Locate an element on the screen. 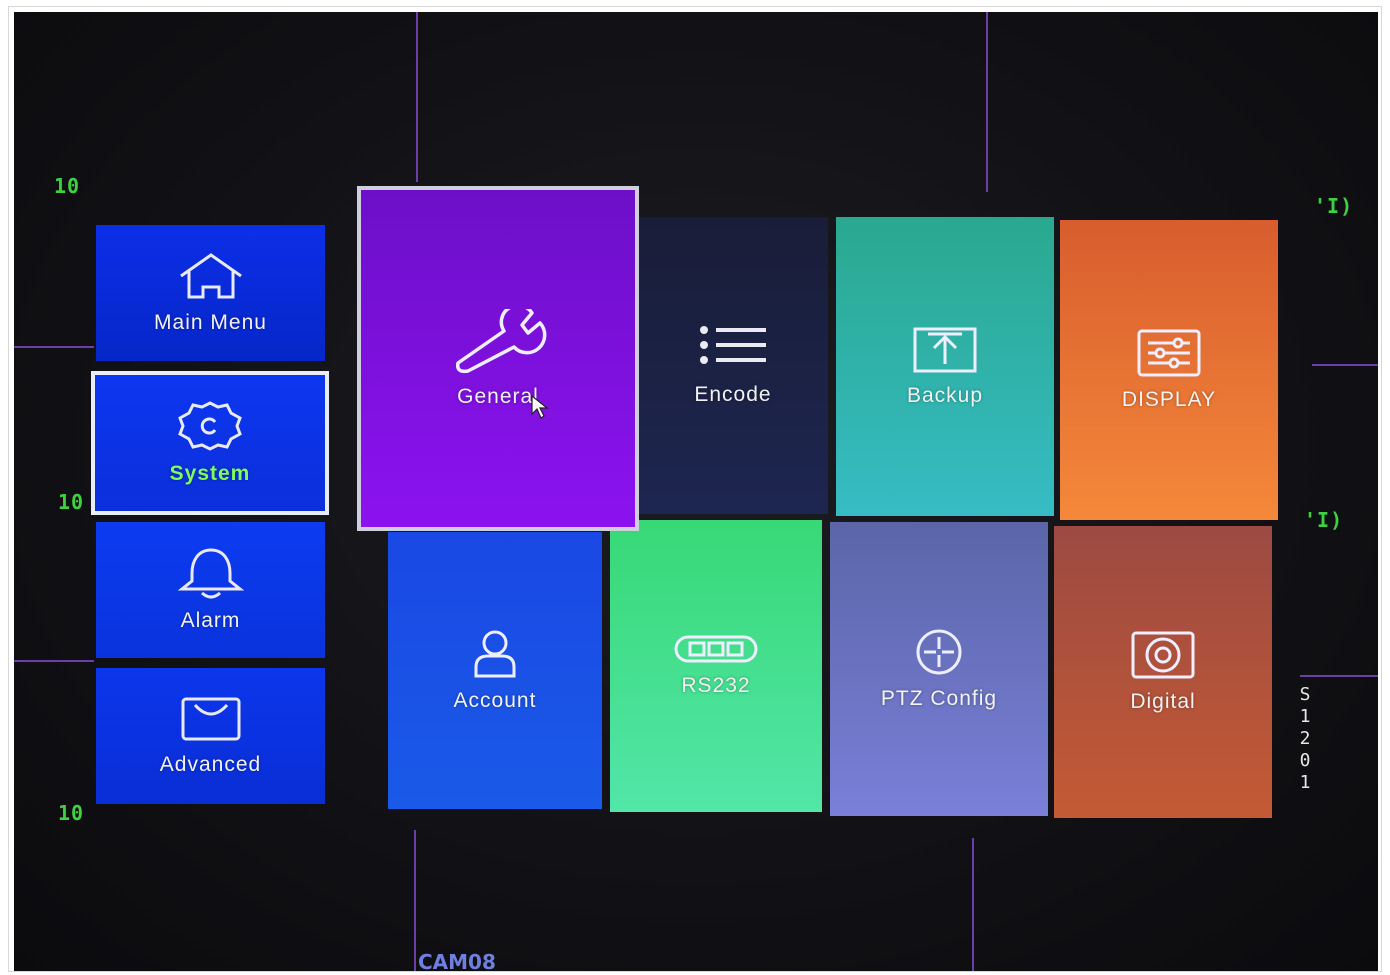 The width and height of the screenshot is (1390, 975). osd-top-left: 10 is located at coordinates (67, 186).